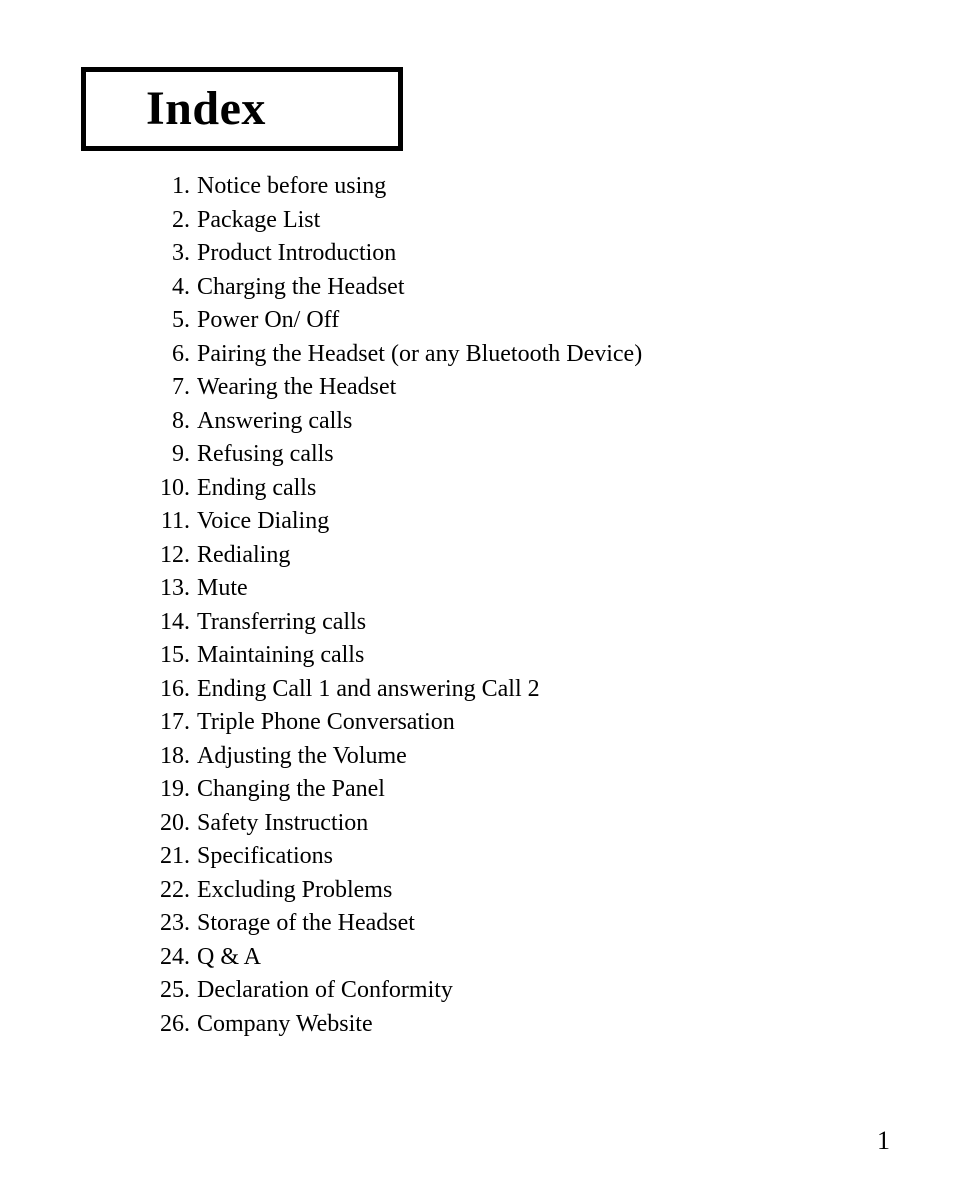 The image size is (954, 1204). I want to click on index-item-label: Maintaining calls, so click(281, 655).